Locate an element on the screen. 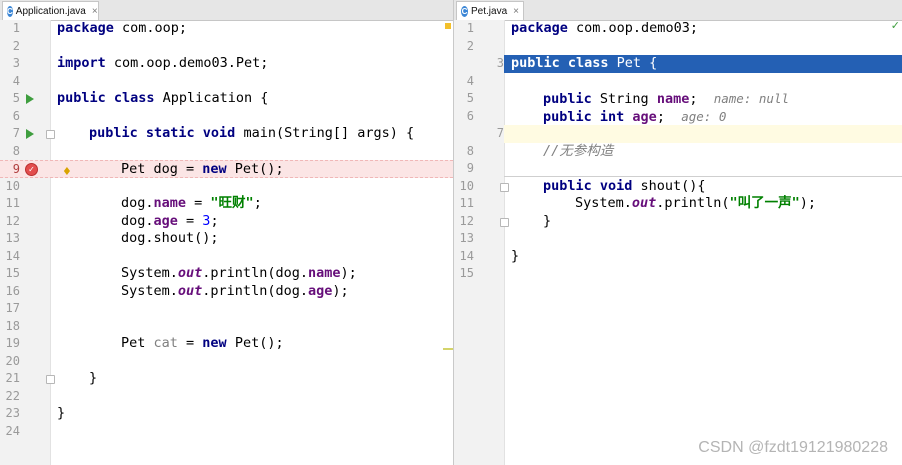  line-number: 19 is located at coordinates (12, 343).